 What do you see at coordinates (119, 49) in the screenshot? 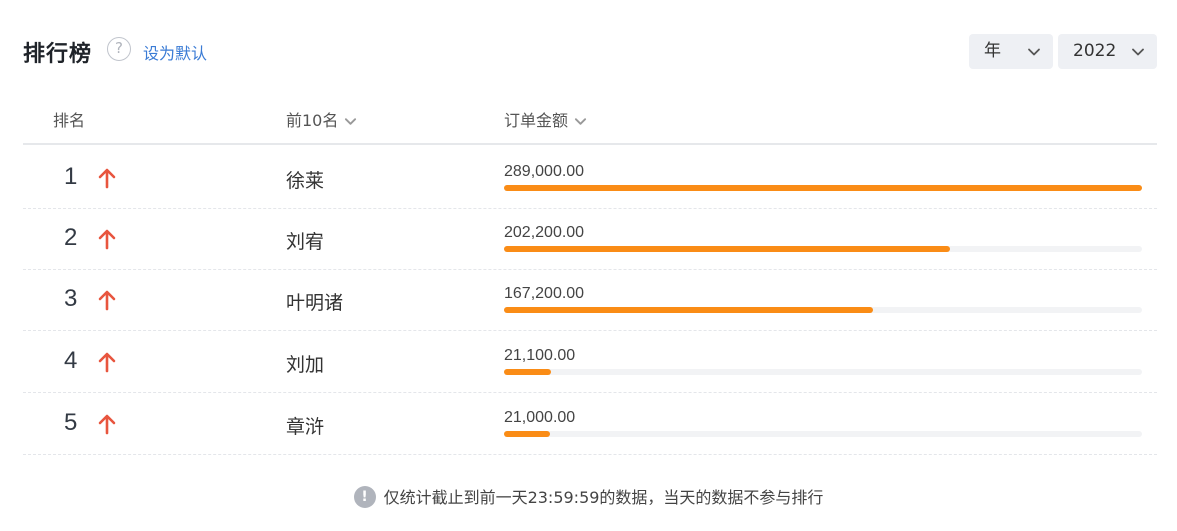
I see `help-icon: ?` at bounding box center [119, 49].